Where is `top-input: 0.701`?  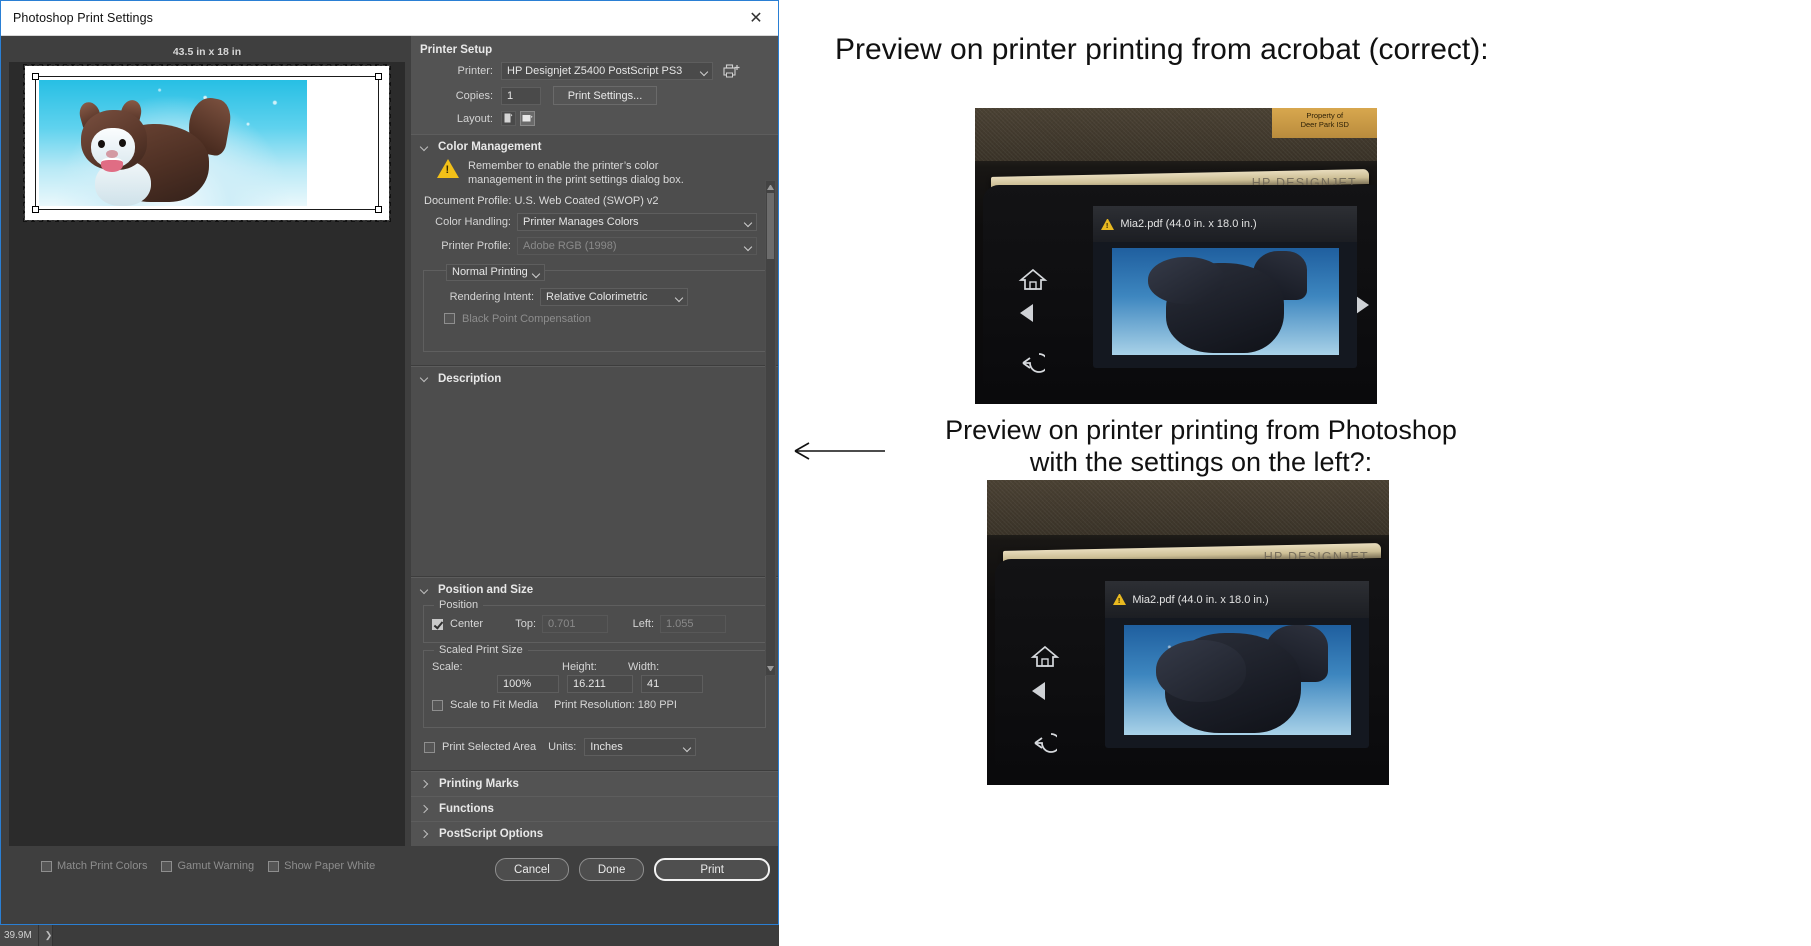
top-input: 0.701 is located at coordinates (575, 624).